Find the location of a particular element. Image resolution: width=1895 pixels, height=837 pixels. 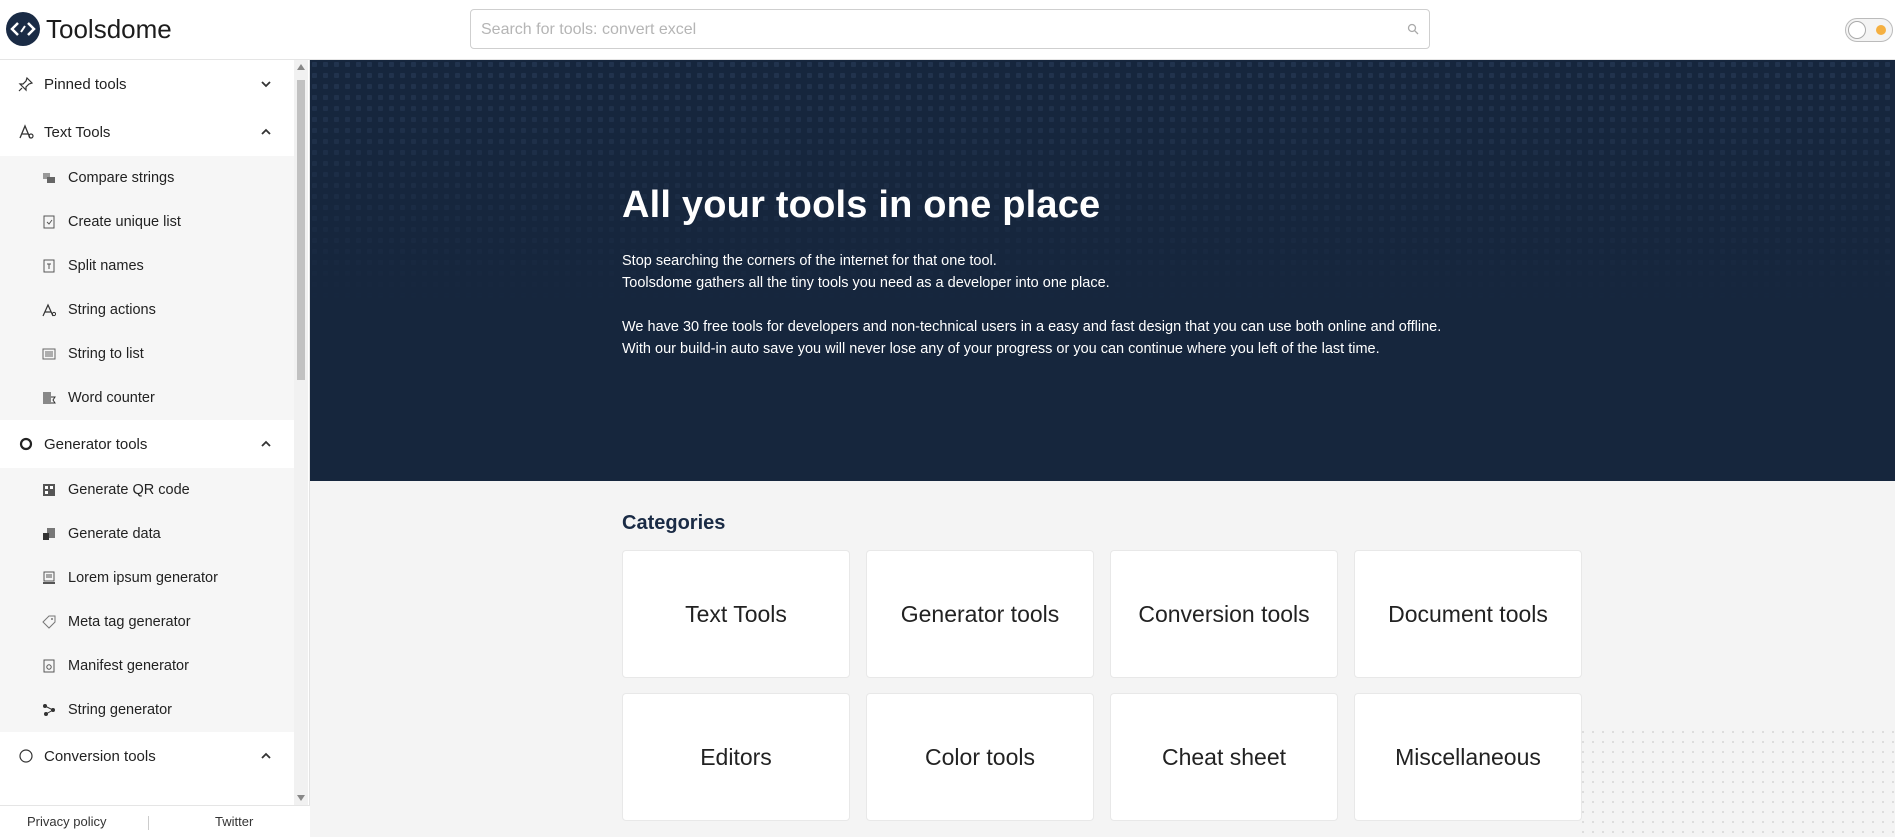

category-card-label: Generator tools is located at coordinates (980, 613).